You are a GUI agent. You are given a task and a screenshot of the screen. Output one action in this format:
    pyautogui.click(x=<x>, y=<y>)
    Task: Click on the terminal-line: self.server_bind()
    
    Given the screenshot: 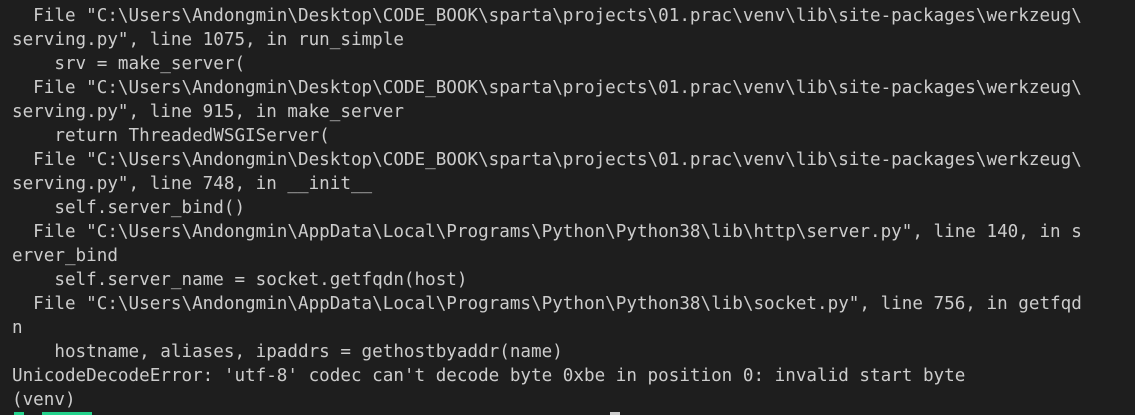 What is the action you would take?
    pyautogui.click(x=129, y=208)
    